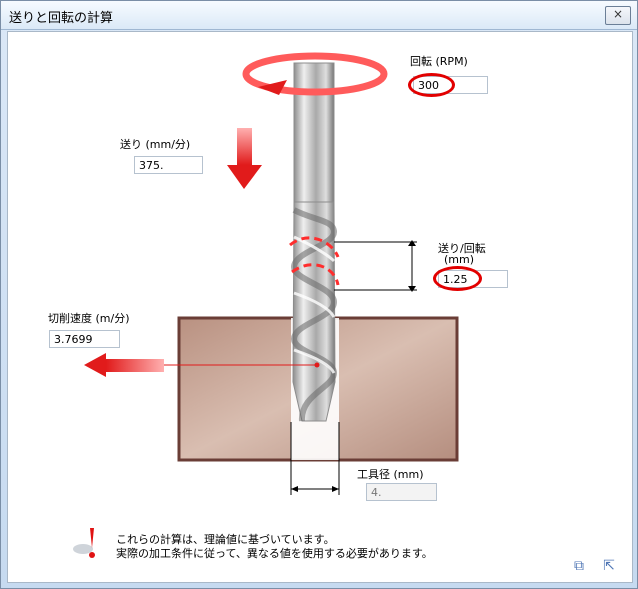  What do you see at coordinates (390, 474) in the screenshot?
I see `diameter-label: 工具径 (mm)` at bounding box center [390, 474].